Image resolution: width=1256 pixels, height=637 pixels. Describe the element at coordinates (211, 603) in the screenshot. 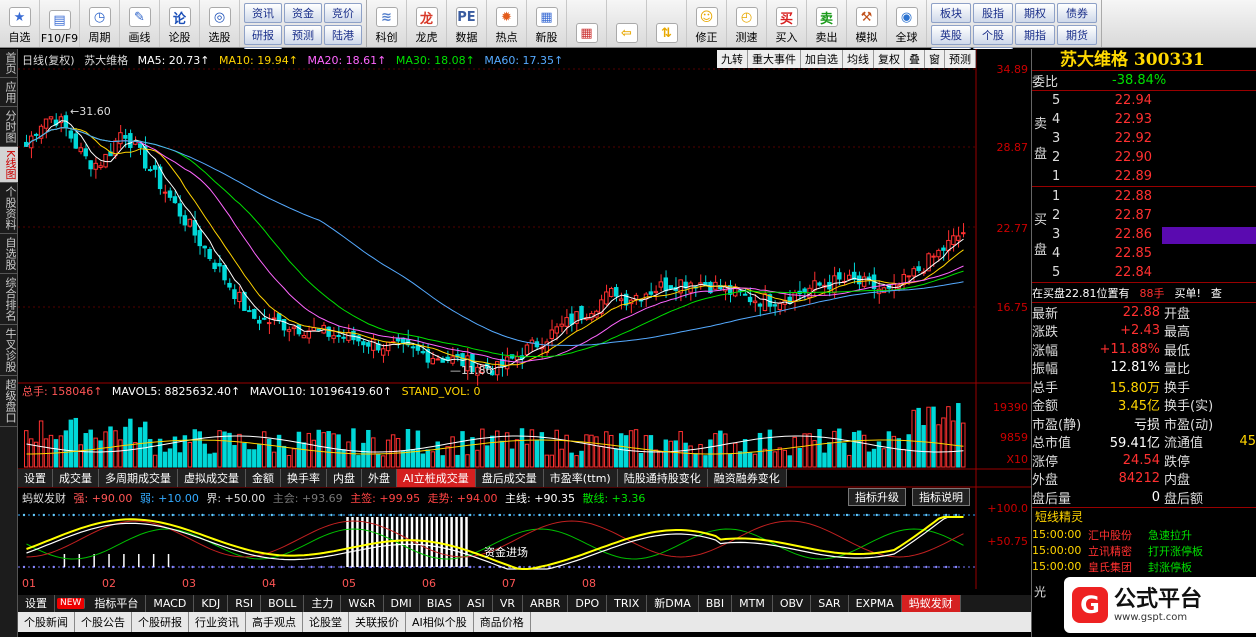

I see `formula-tab-4: KDJ` at that location.